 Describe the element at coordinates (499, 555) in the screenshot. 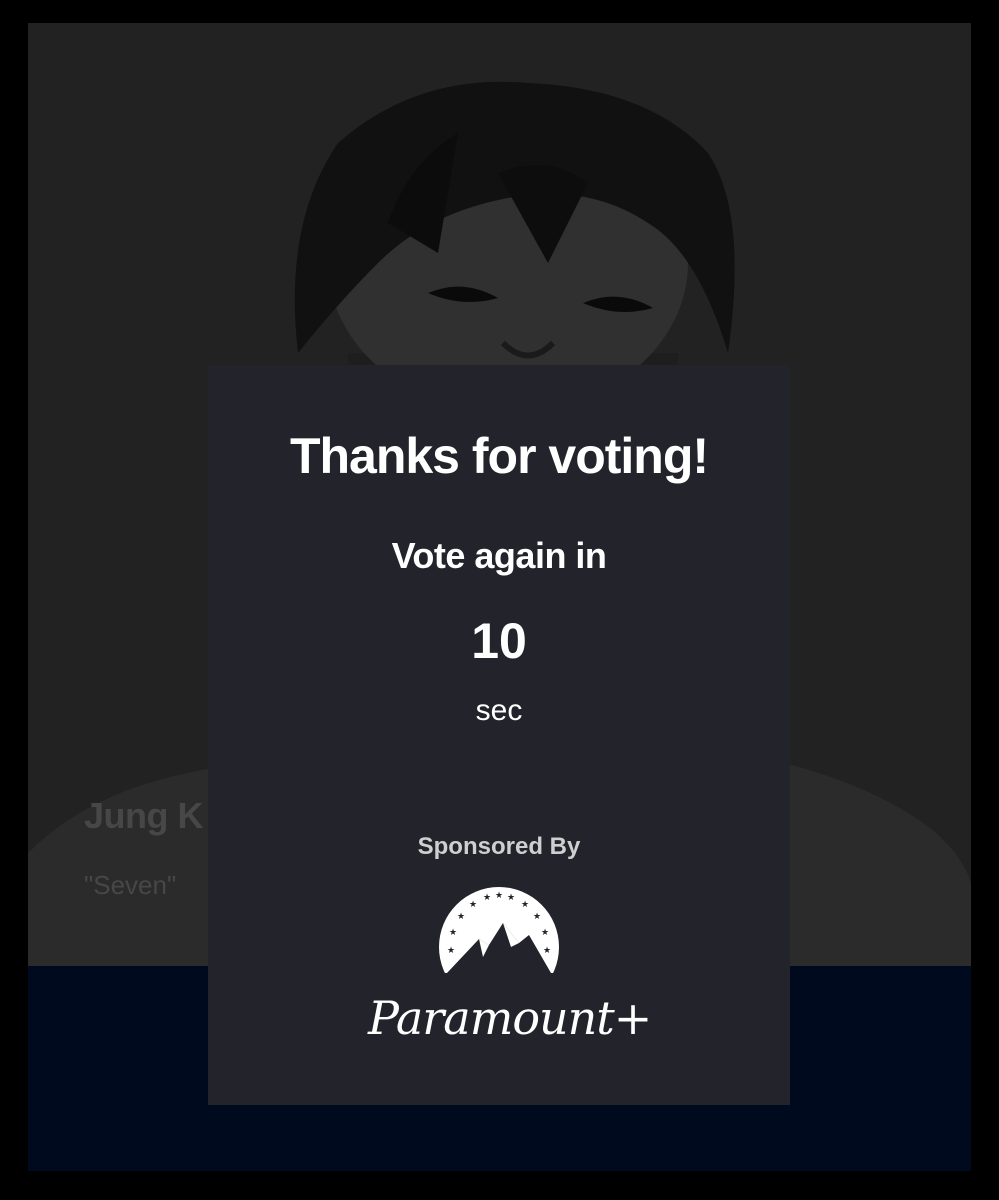

I see `vote-again-label: Vote again in` at that location.